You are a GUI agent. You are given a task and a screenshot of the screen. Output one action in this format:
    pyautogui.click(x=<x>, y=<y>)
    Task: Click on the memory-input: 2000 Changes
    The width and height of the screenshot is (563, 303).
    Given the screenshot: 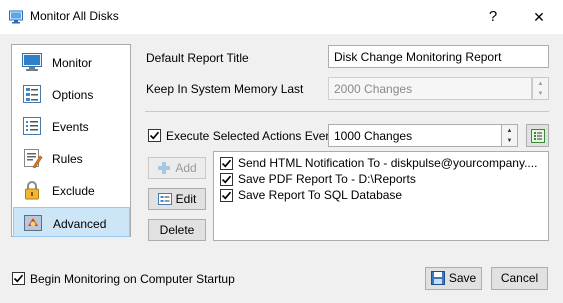 What is the action you would take?
    pyautogui.click(x=430, y=88)
    